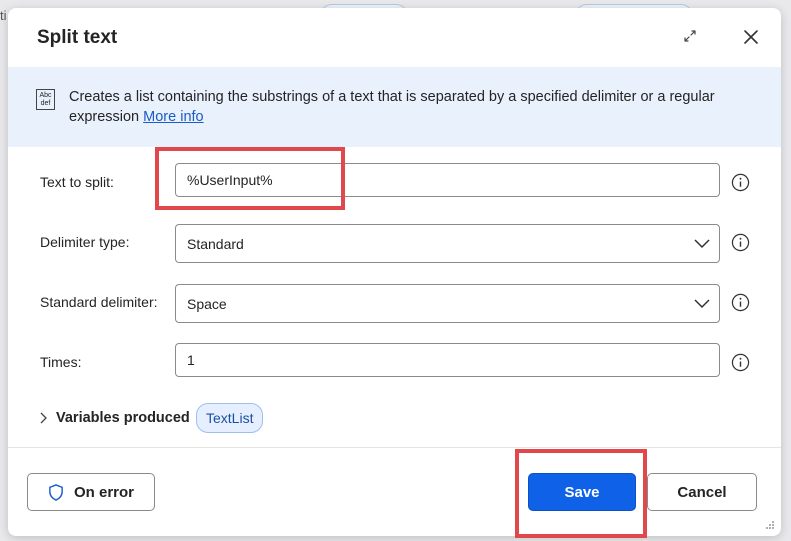  Describe the element at coordinates (191, 360) in the screenshot. I see `times-value: 1` at that location.